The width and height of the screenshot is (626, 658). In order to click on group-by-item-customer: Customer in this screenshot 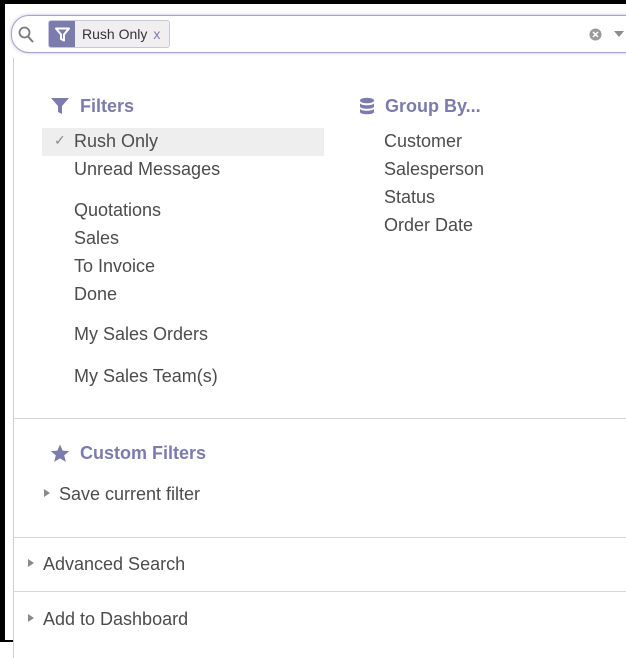, I will do `click(423, 141)`.